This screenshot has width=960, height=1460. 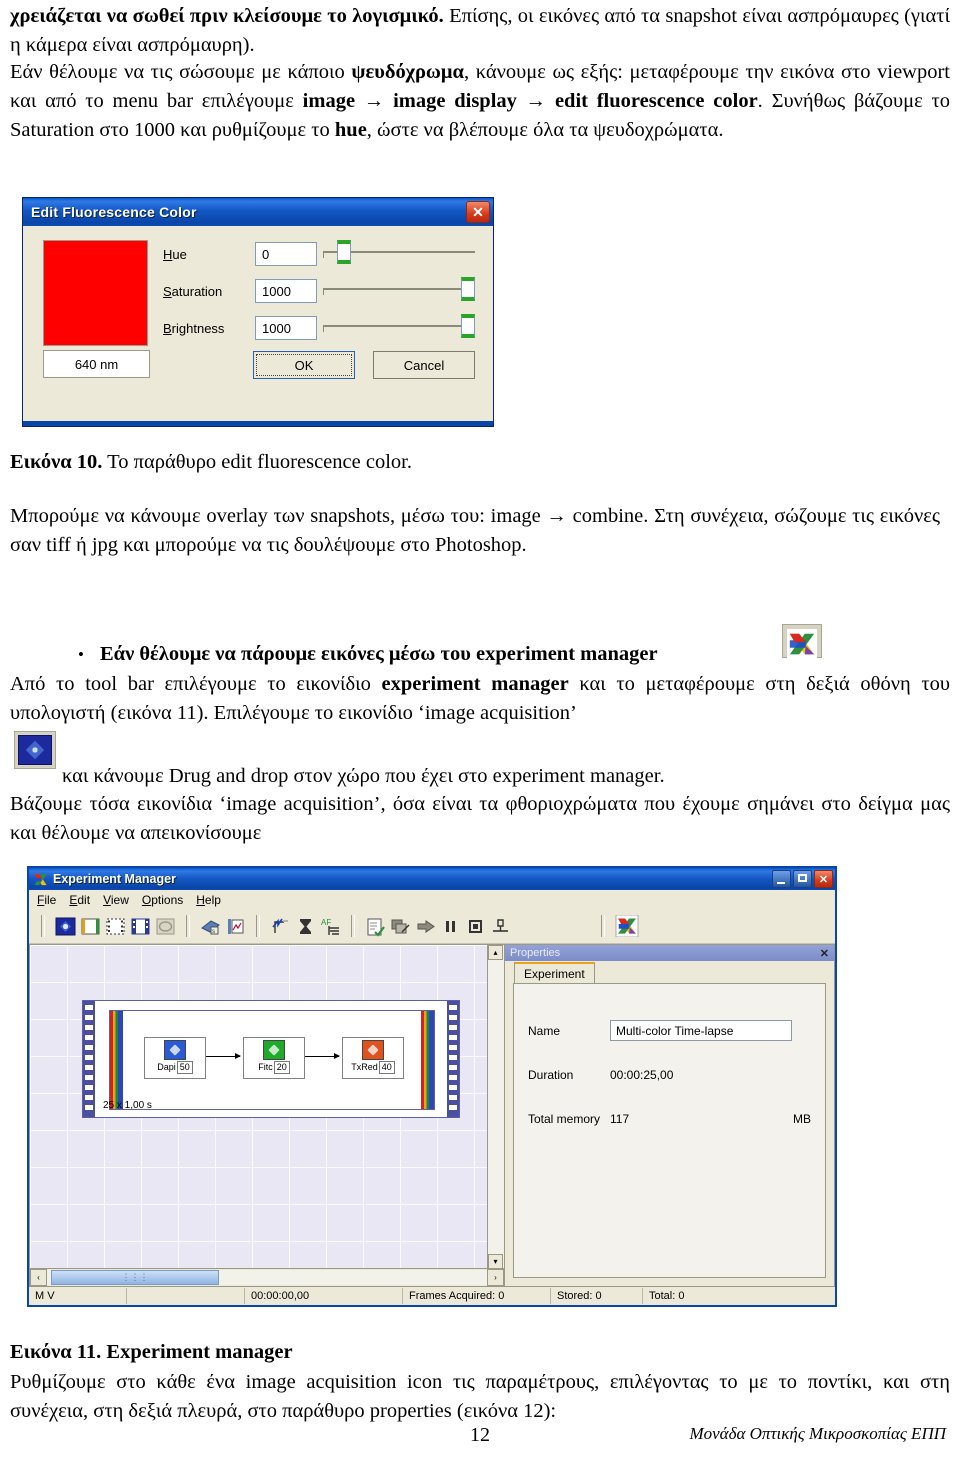 I want to click on brightness-slider-tick, so click(x=323, y=329).